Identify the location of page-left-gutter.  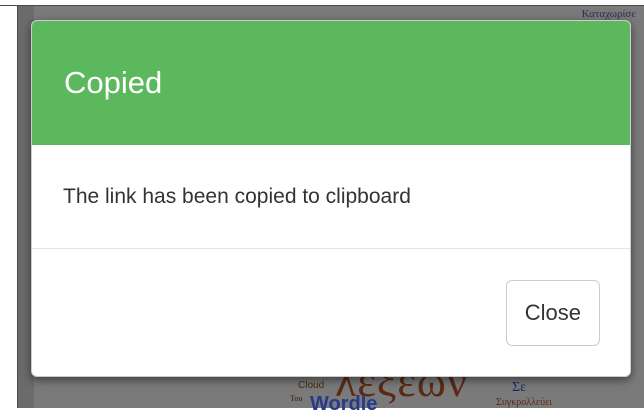
(8, 204).